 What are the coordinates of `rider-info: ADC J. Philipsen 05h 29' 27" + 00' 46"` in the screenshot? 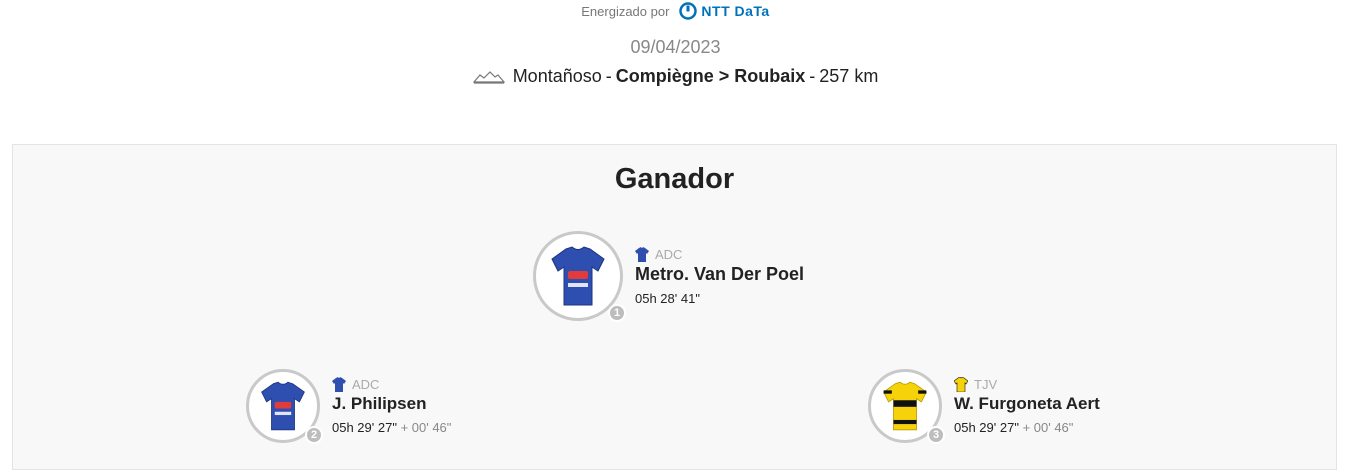 It's located at (391, 406).